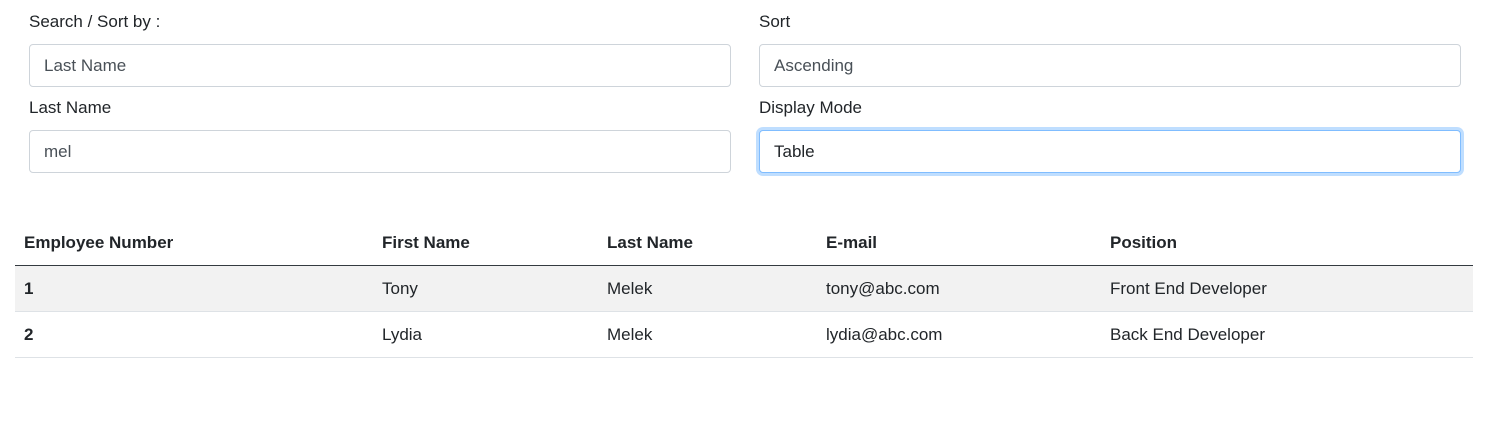  Describe the element at coordinates (58, 151) in the screenshot. I see `last-name-value: mel` at that location.